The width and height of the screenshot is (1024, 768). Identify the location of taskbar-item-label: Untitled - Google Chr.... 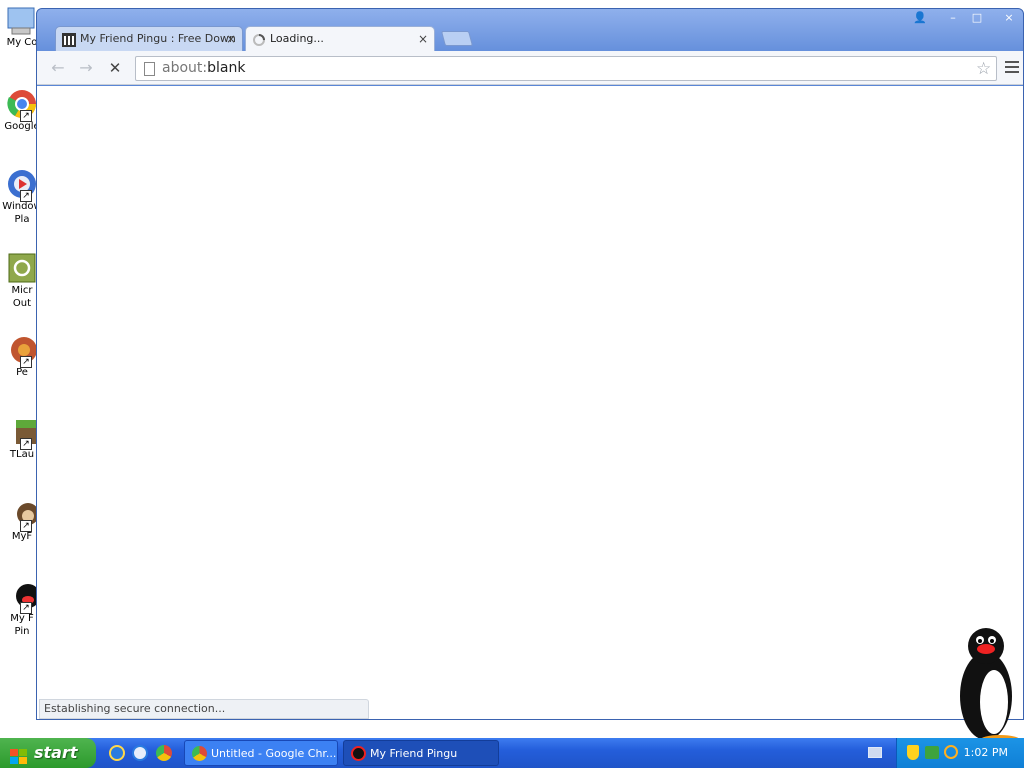
(274, 753).